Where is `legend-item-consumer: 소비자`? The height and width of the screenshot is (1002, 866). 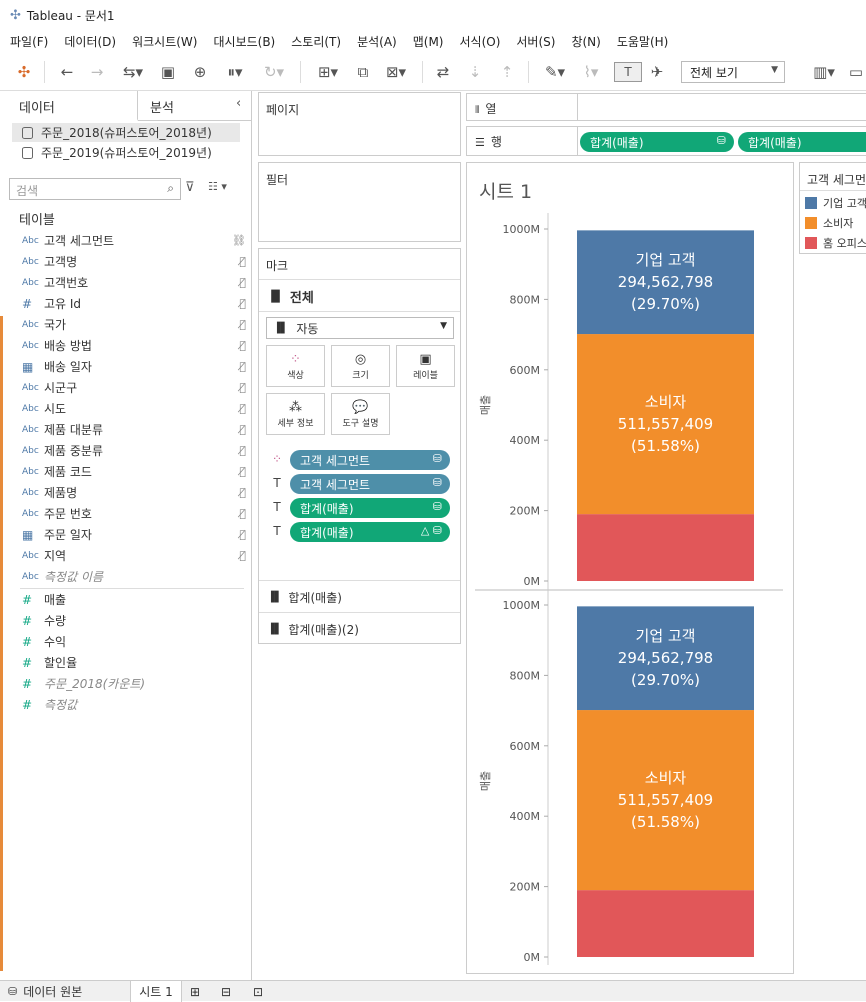 legend-item-consumer: 소비자 is located at coordinates (829, 222).